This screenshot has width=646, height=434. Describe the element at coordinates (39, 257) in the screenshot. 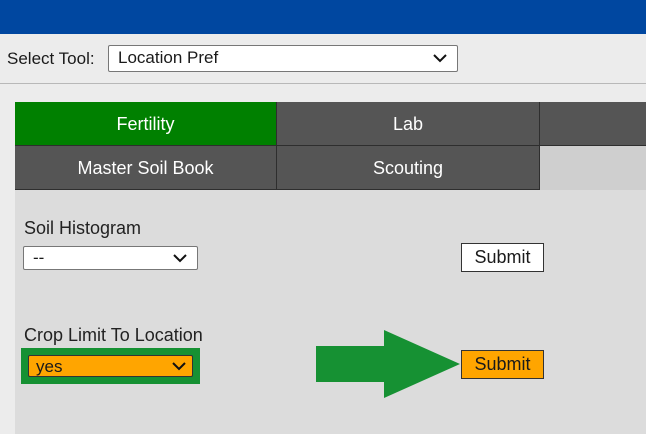

I see `soil-histogram-value: --` at that location.